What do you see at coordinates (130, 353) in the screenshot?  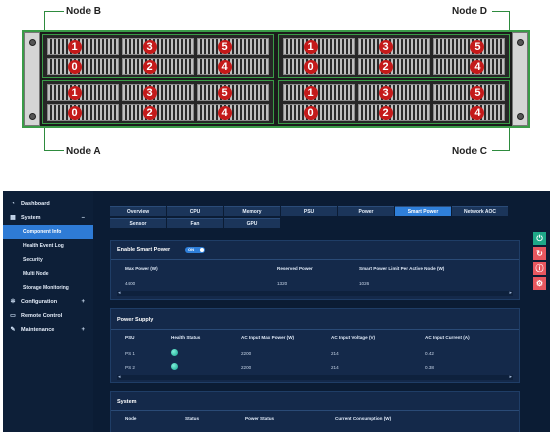 I see `psu-name: PS 1` at bounding box center [130, 353].